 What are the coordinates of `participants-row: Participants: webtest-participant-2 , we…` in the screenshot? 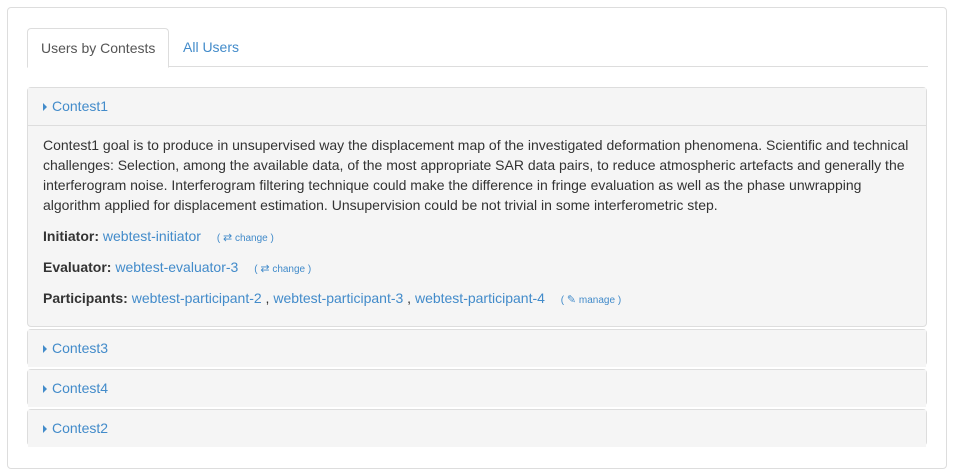 It's located at (332, 298).